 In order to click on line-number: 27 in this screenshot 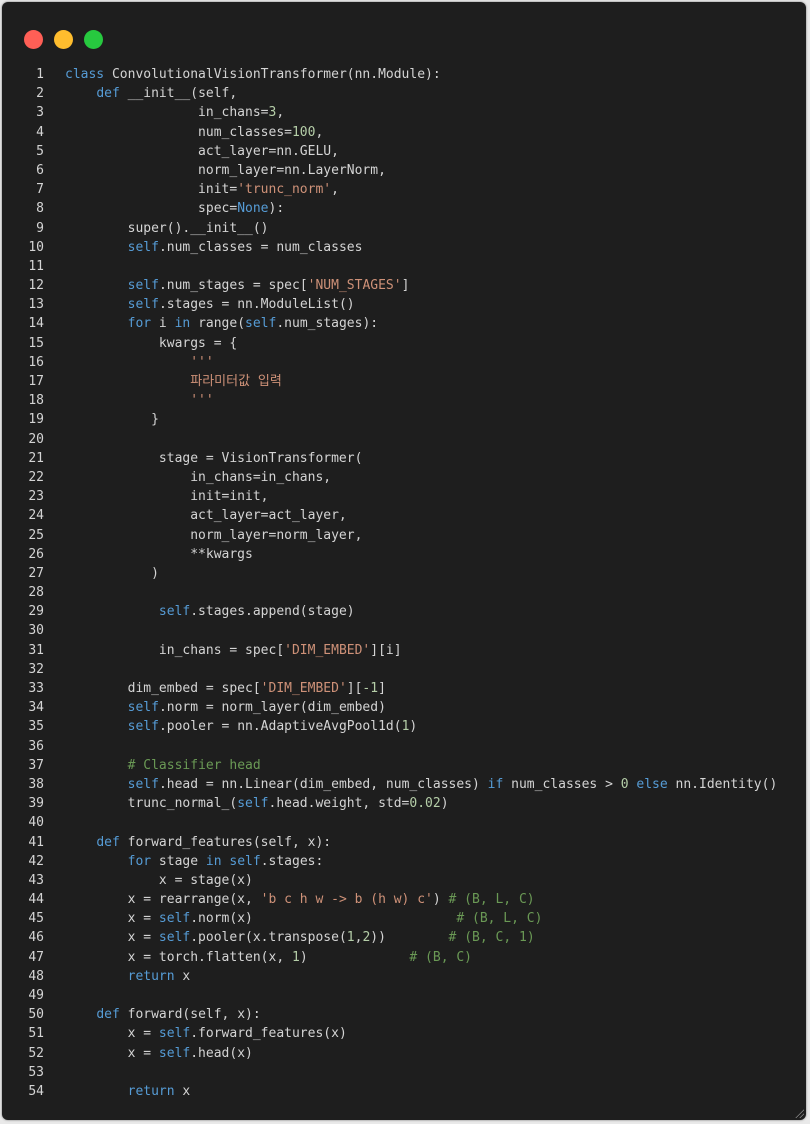, I will do `click(36, 573)`.